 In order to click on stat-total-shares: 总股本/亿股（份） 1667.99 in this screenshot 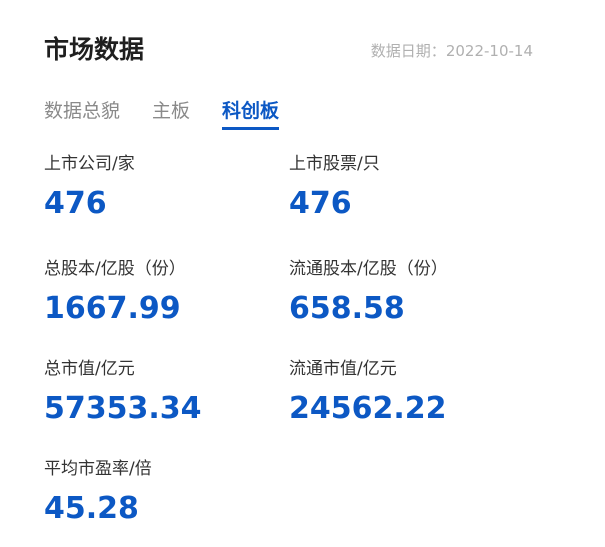, I will do `click(115, 293)`.